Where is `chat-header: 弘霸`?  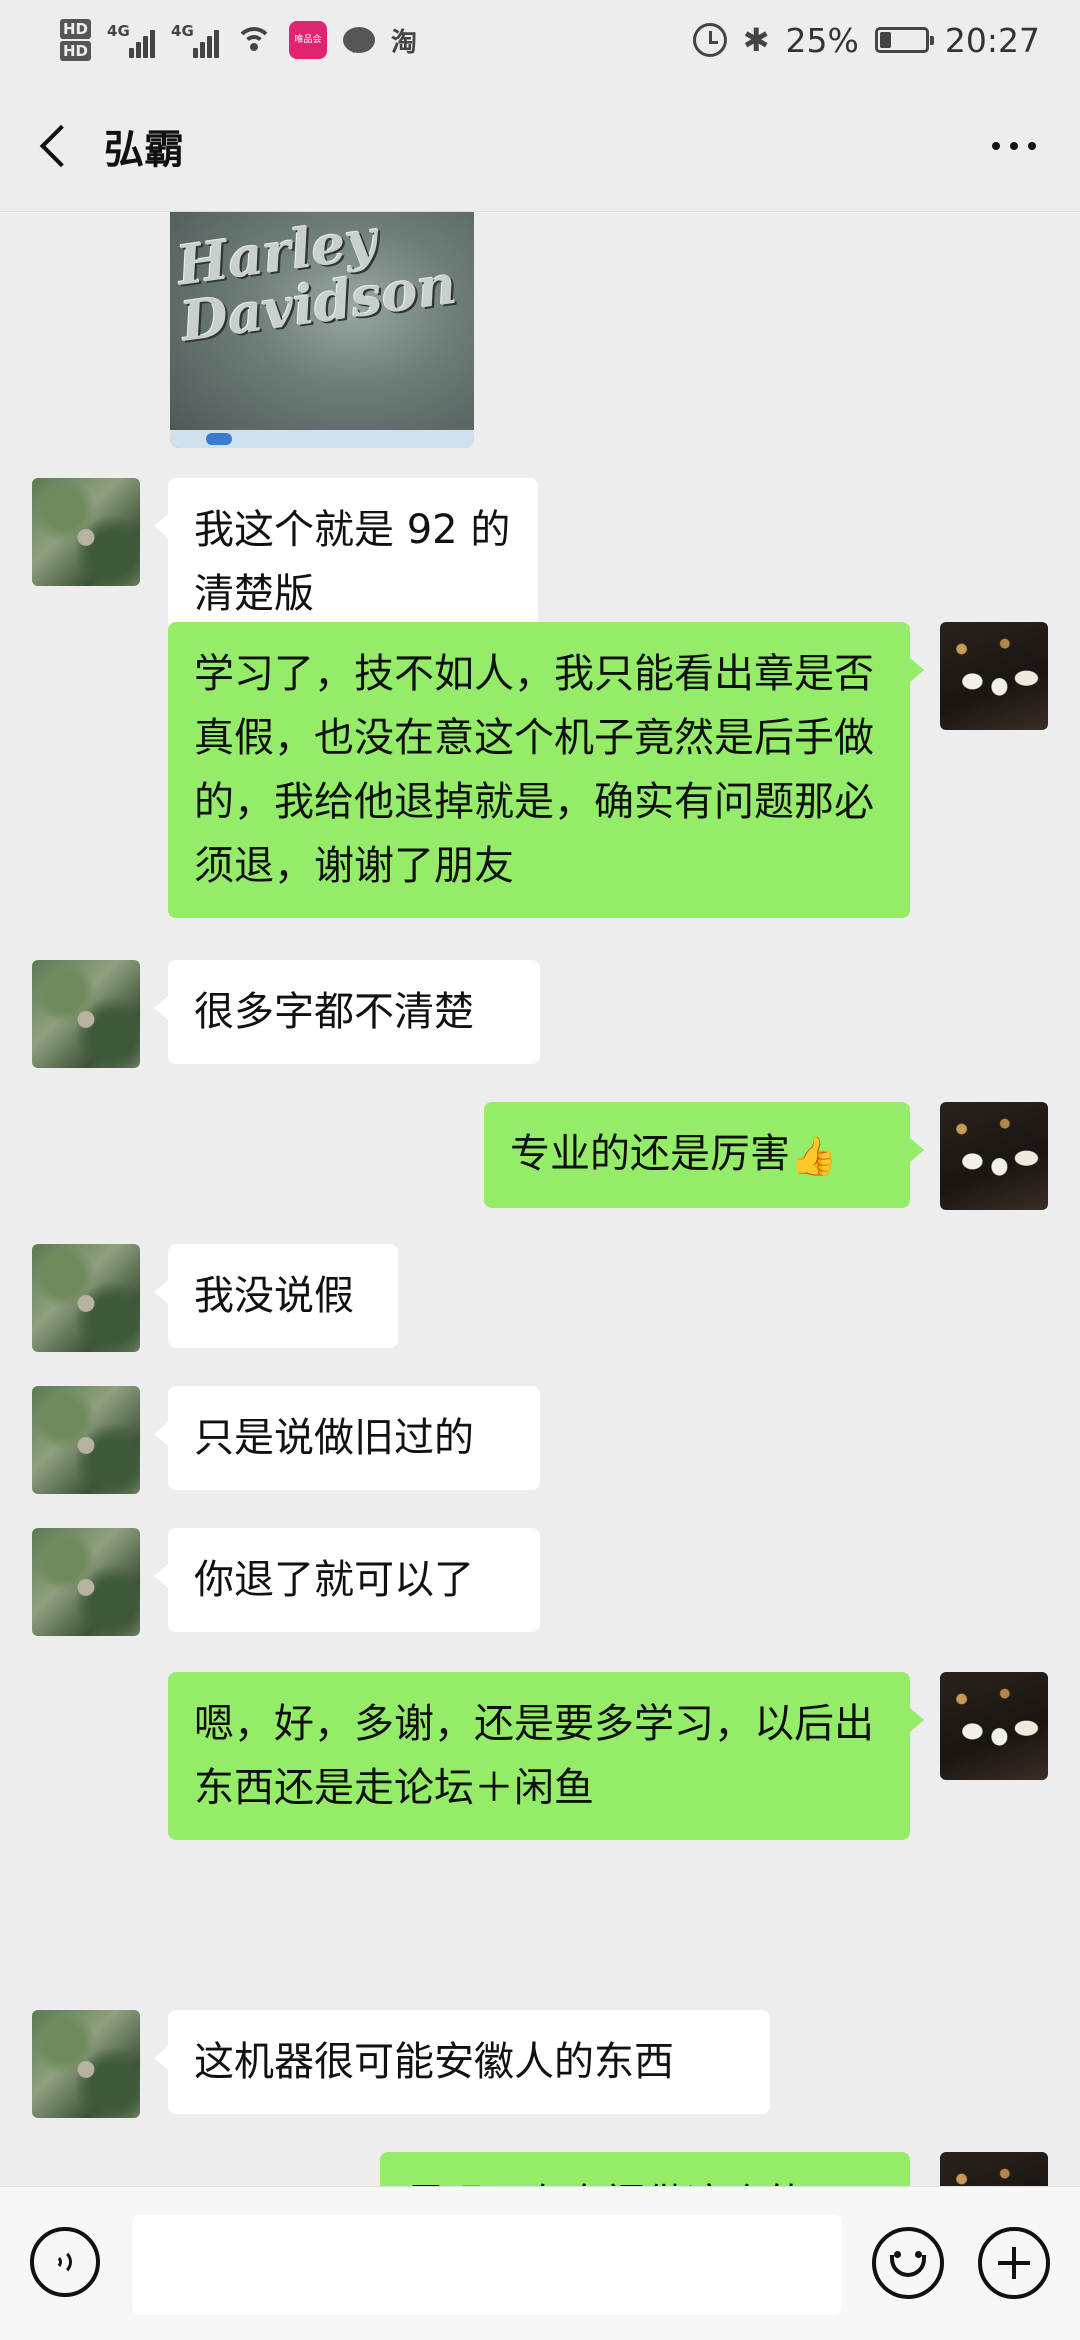
chat-header: 弘霸 is located at coordinates (540, 146).